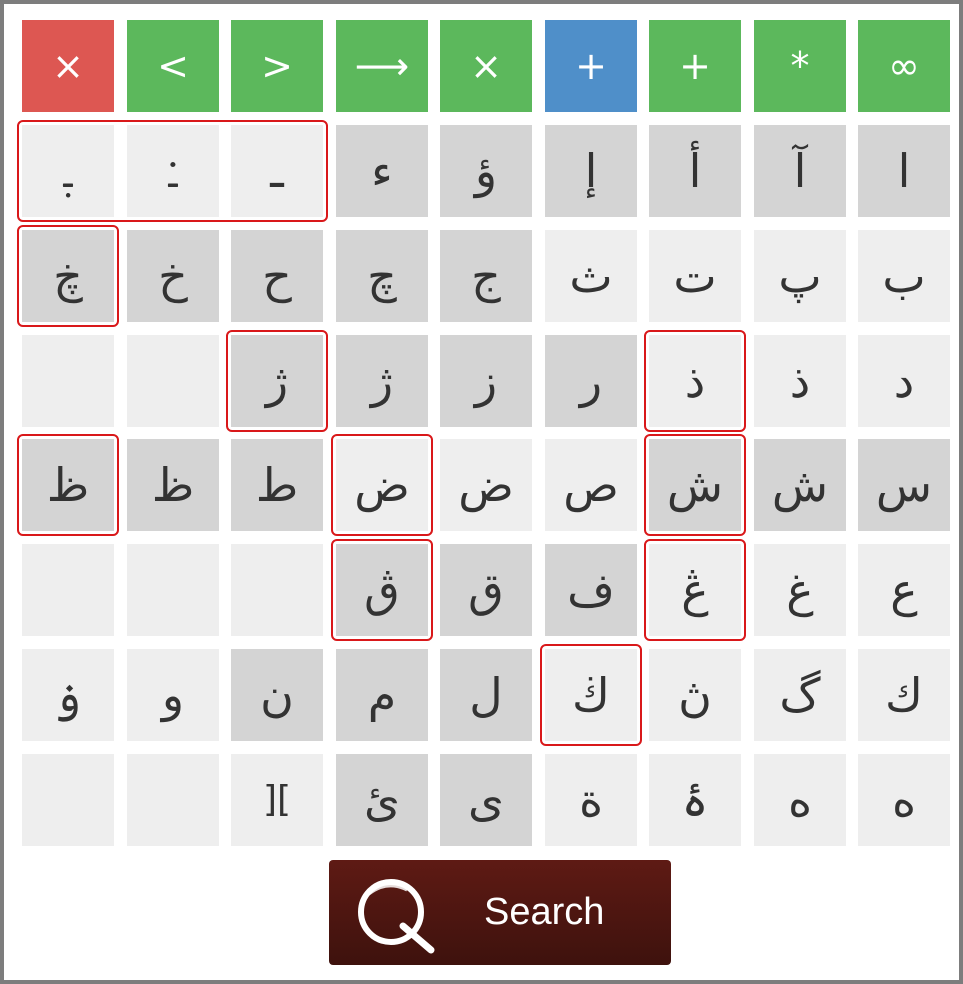 The image size is (963, 984). I want to click on search-button: Search, so click(500, 912).